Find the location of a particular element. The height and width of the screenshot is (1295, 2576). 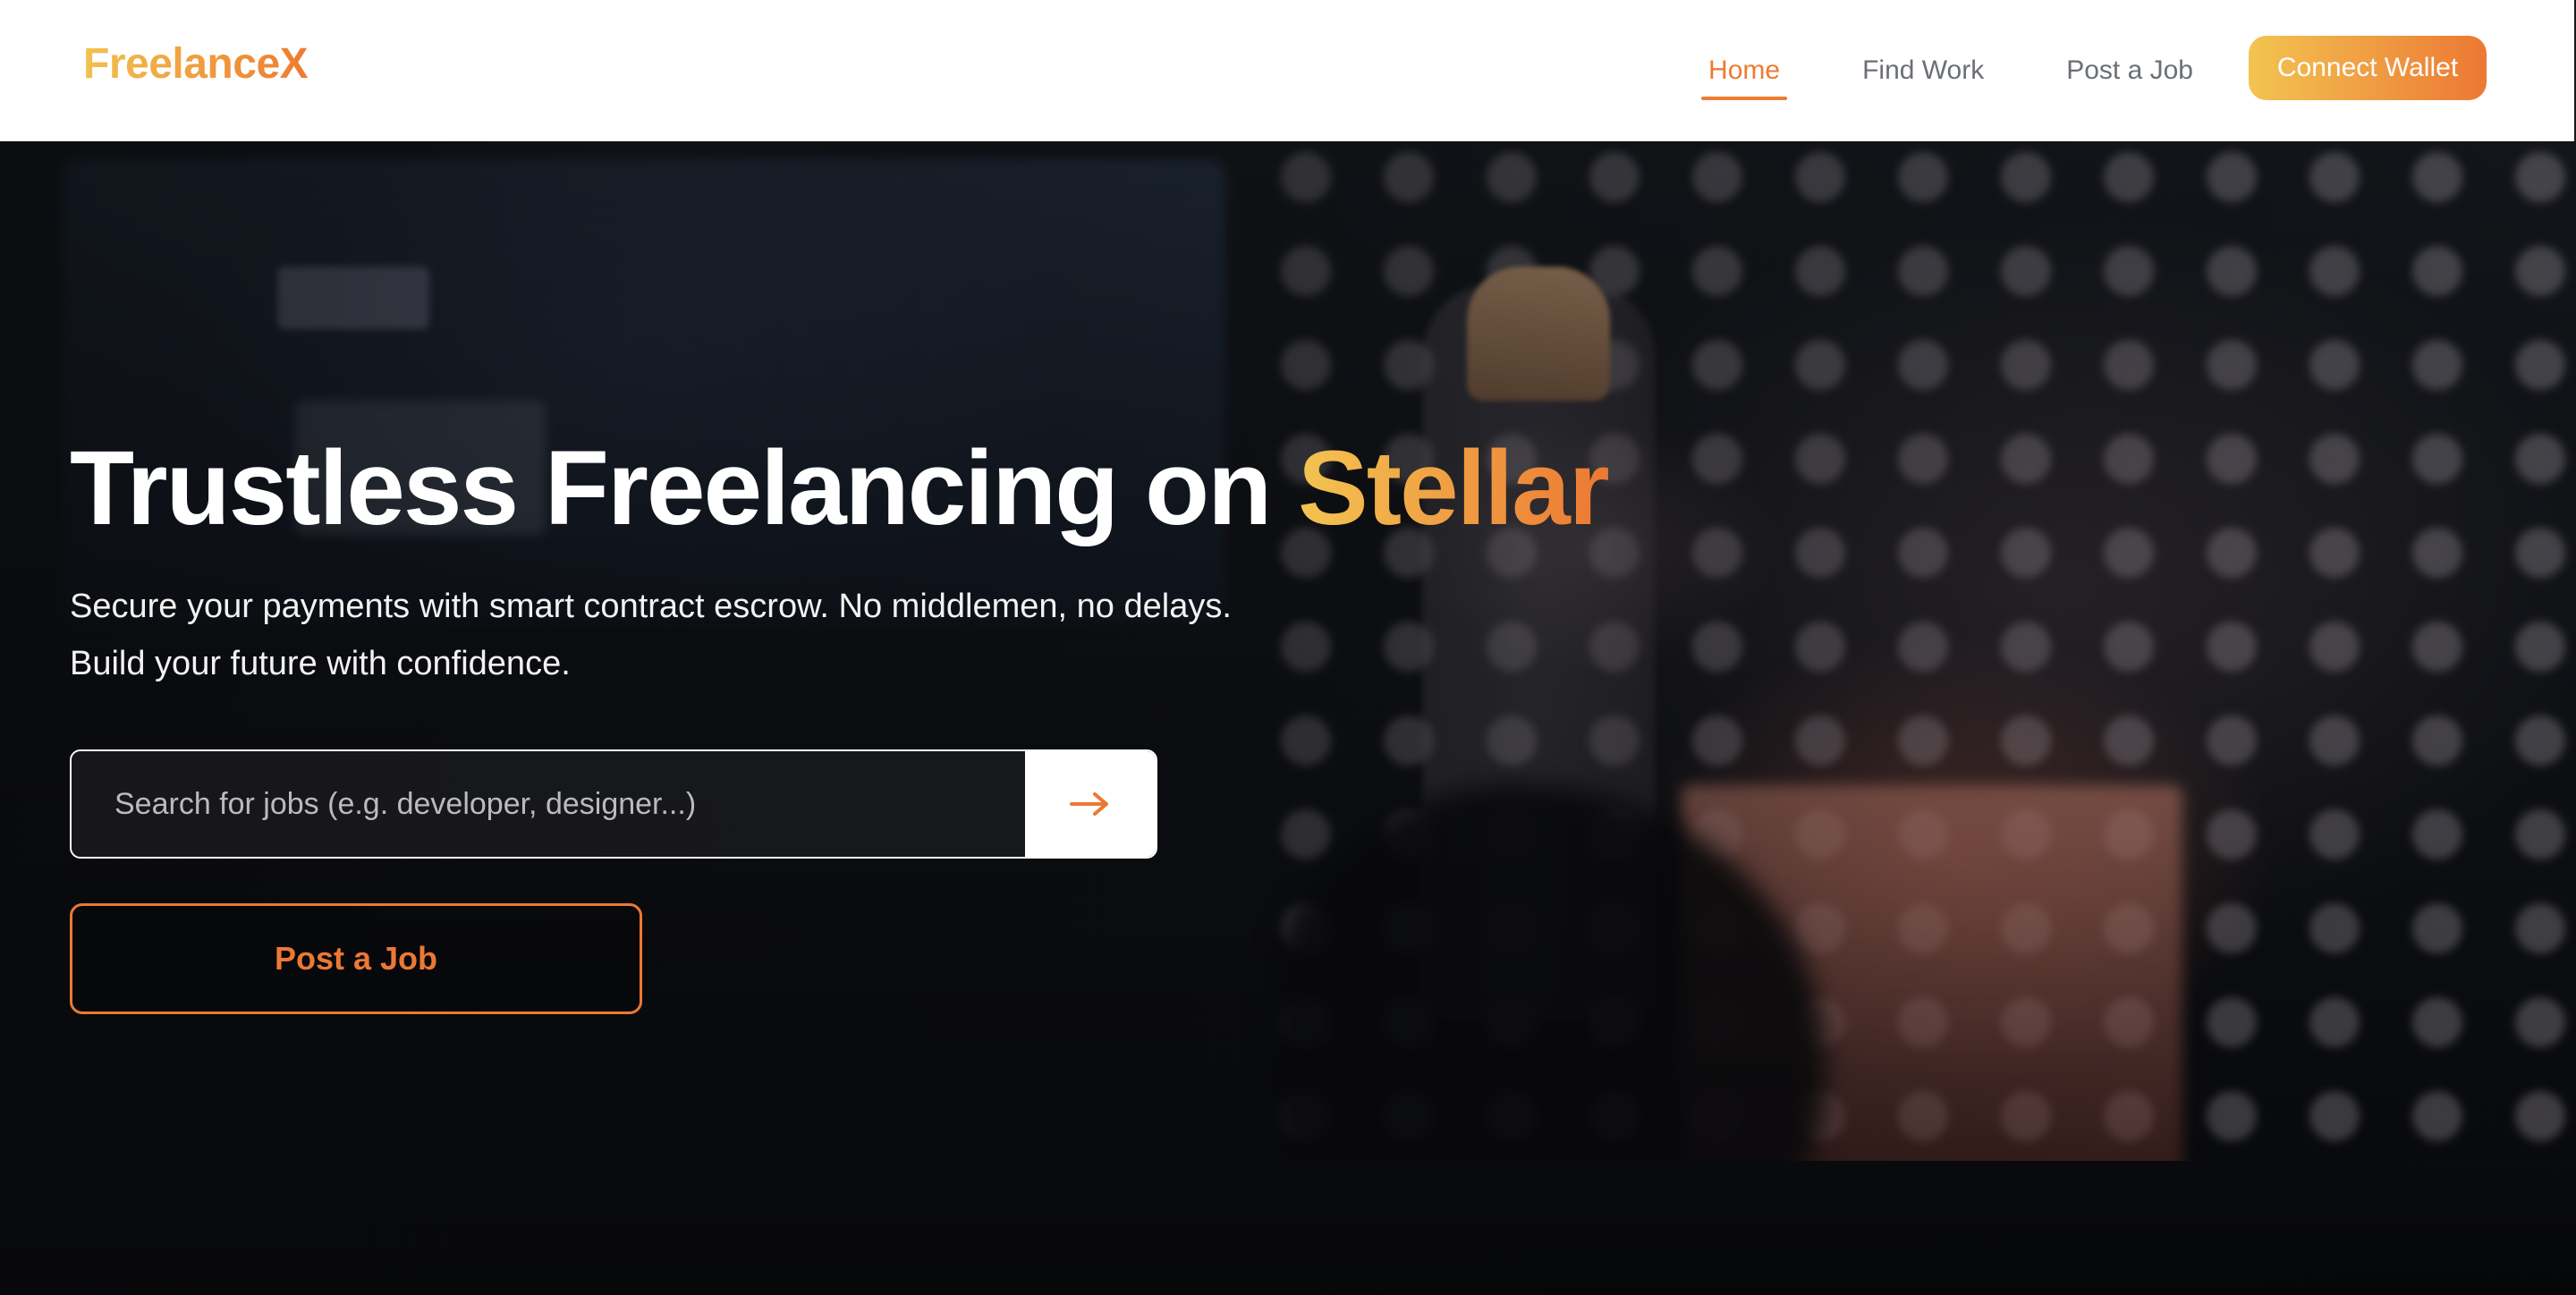

post-job-button: Post a Job is located at coordinates (356, 959).